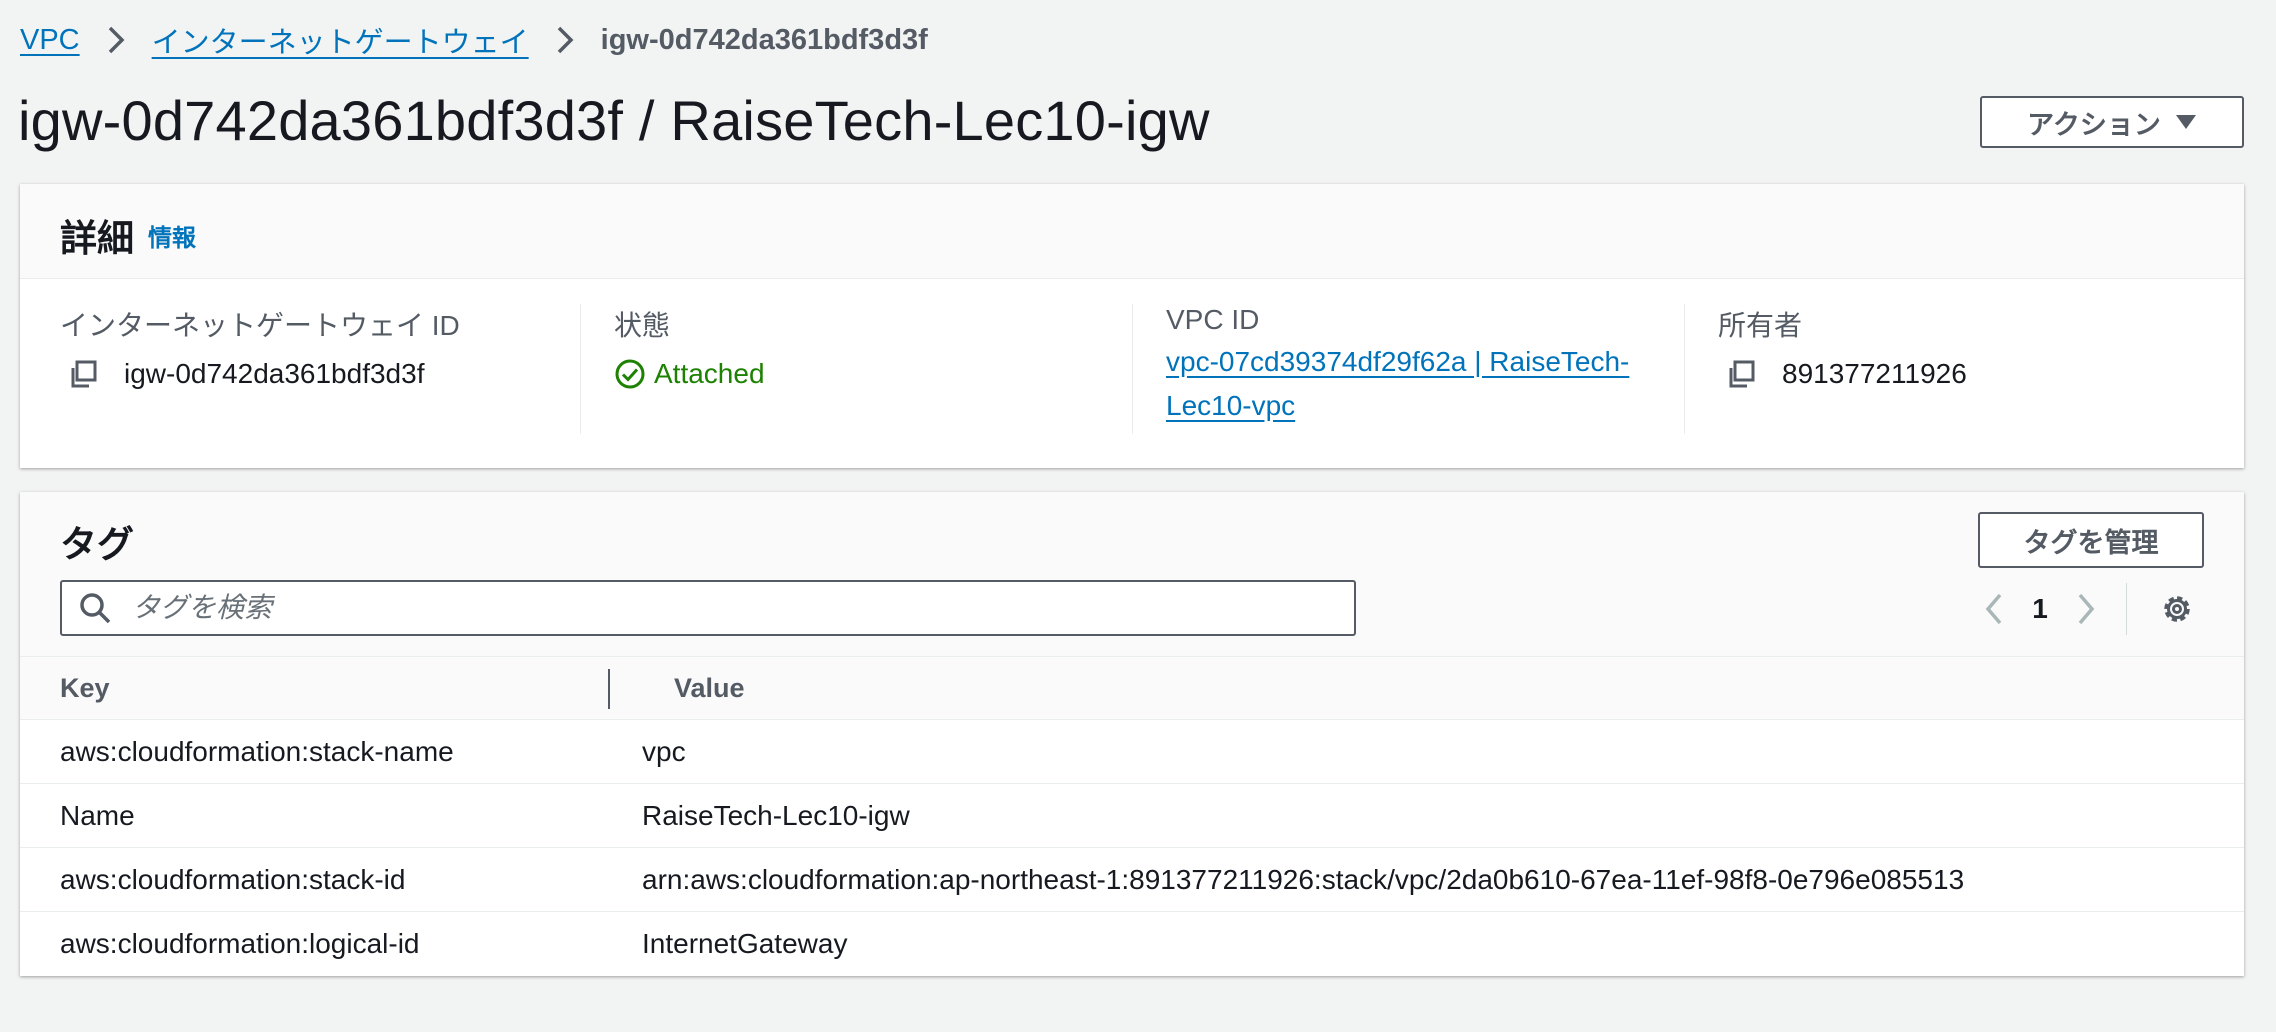 The image size is (2276, 1032). I want to click on state-field: 状態 Attached, so click(689, 347).